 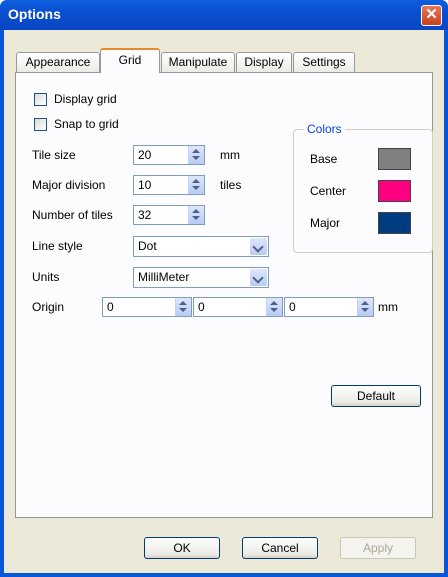 I want to click on origin-label: Origin, so click(x=48, y=307).